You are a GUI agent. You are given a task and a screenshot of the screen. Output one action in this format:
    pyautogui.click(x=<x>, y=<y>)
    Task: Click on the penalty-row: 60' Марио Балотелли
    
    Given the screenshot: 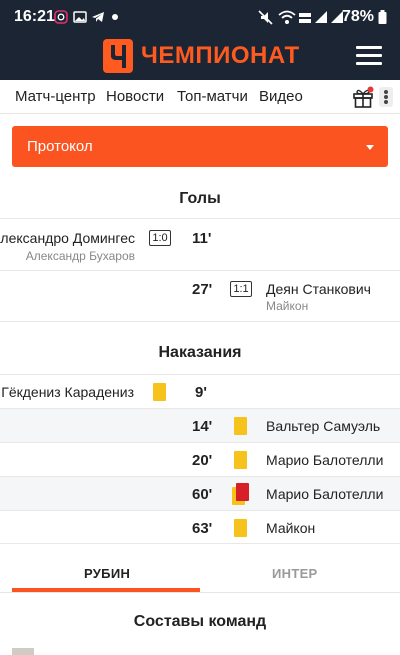 What is the action you would take?
    pyautogui.click(x=200, y=493)
    